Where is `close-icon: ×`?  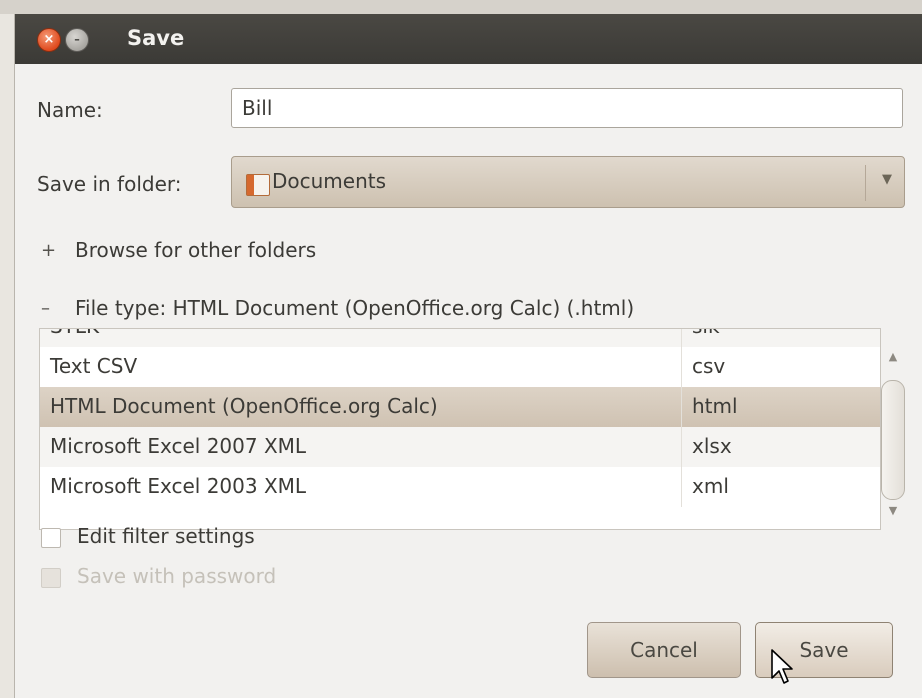 close-icon: × is located at coordinates (49, 39).